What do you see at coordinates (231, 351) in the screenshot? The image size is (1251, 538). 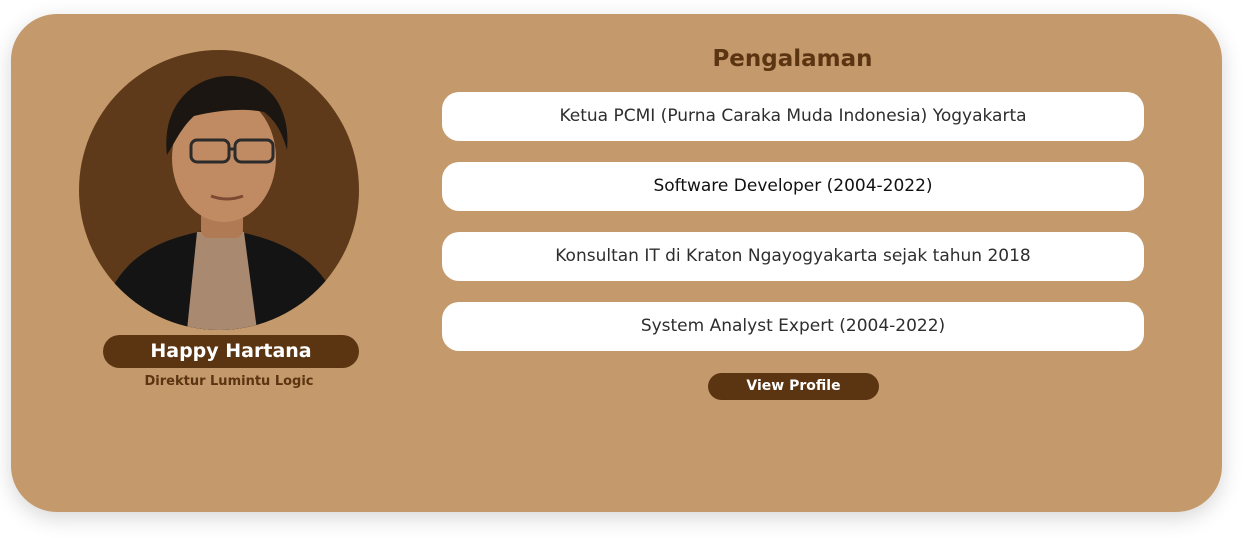 I see `profile-name: Happy Hartana` at bounding box center [231, 351].